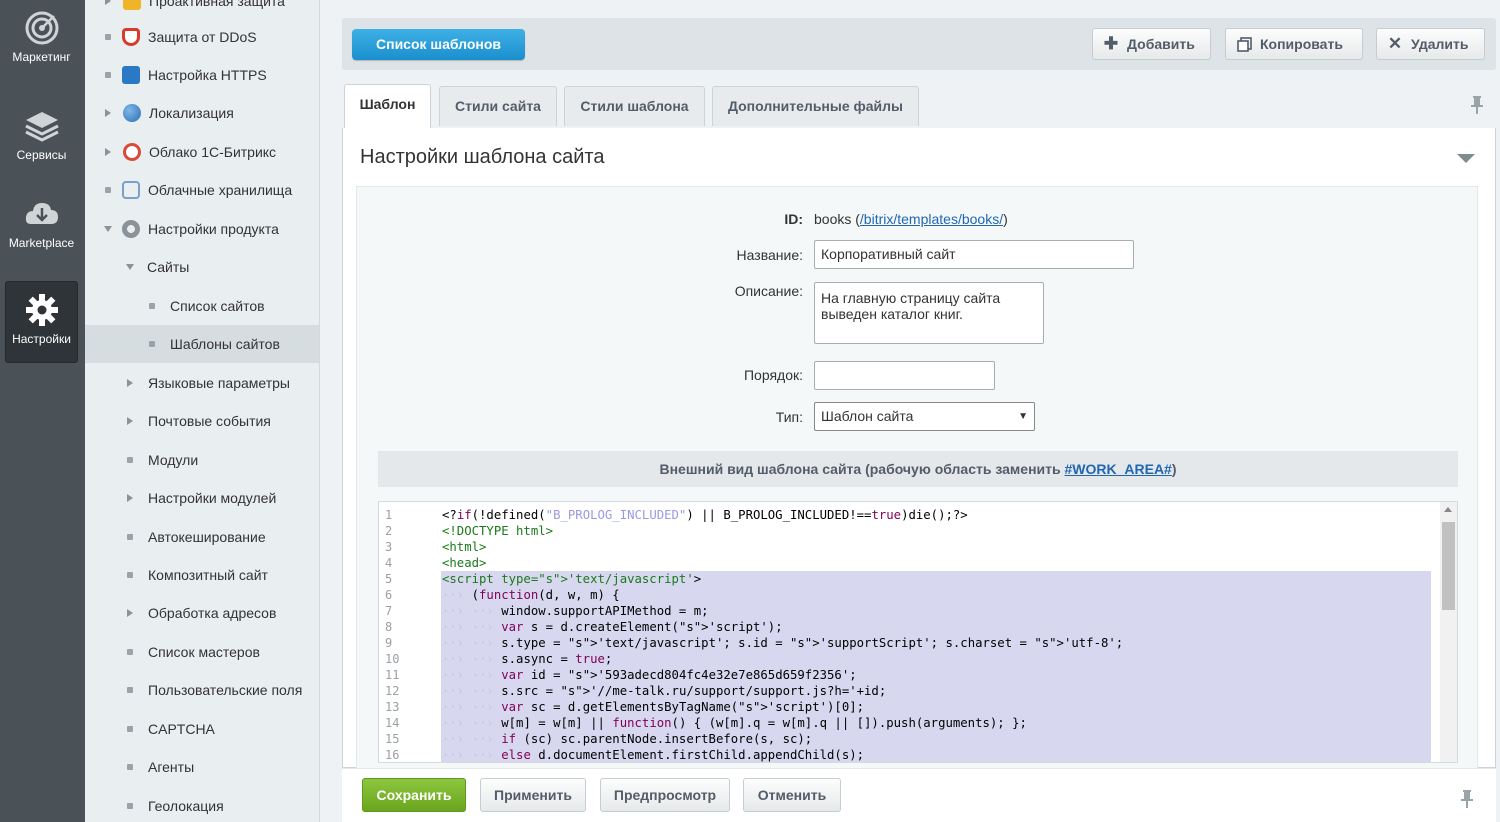  What do you see at coordinates (202, 37) in the screenshot?
I see `tree-item-ddos: Защита от DDoS` at bounding box center [202, 37].